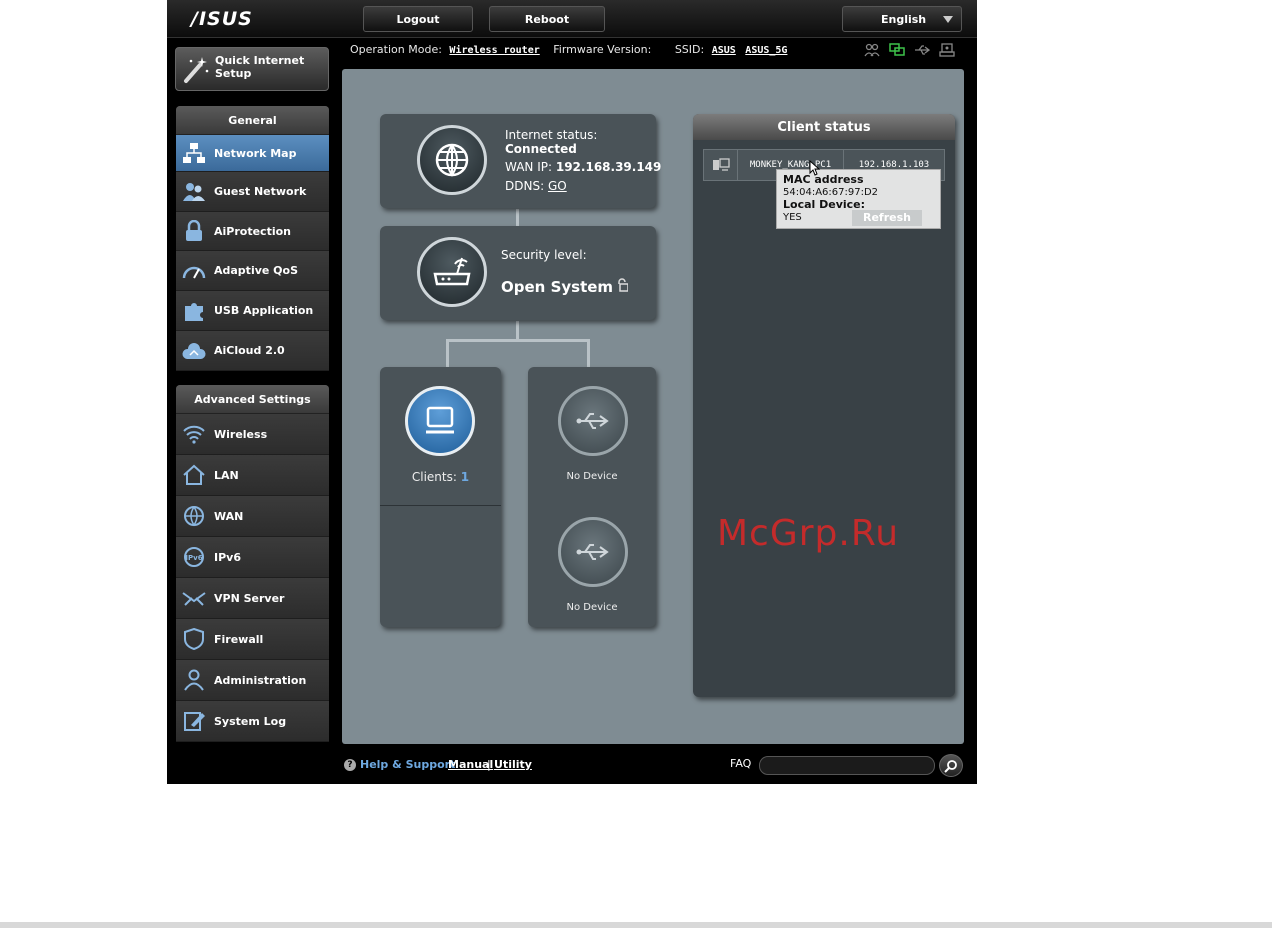 The width and height of the screenshot is (1272, 928). Describe the element at coordinates (434, 477) in the screenshot. I see `clients-label: Clients:` at that location.